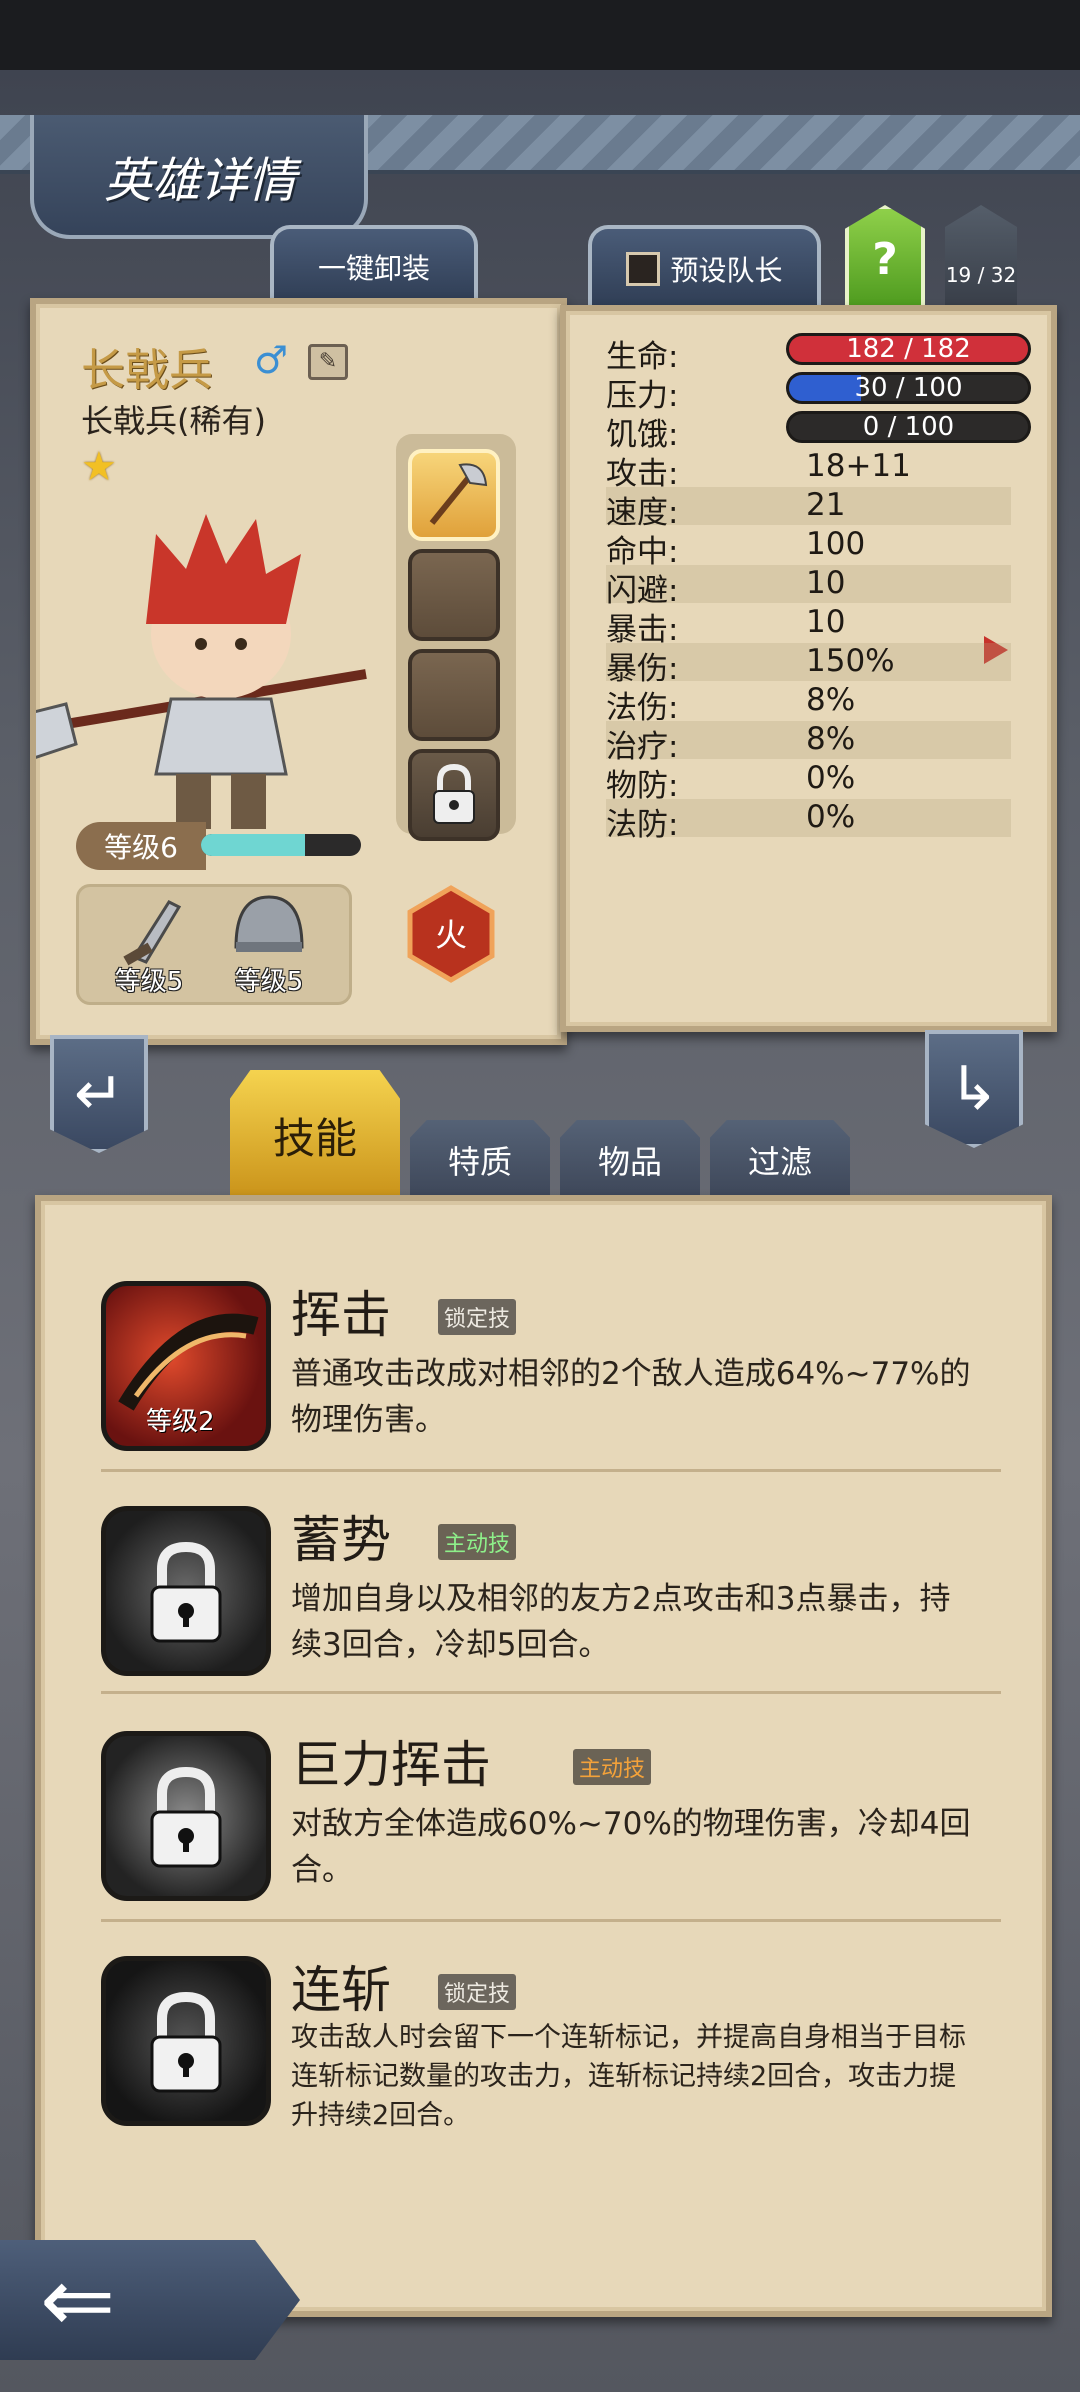  Describe the element at coordinates (836, 544) in the screenshot. I see `stat-value: 100` at that location.